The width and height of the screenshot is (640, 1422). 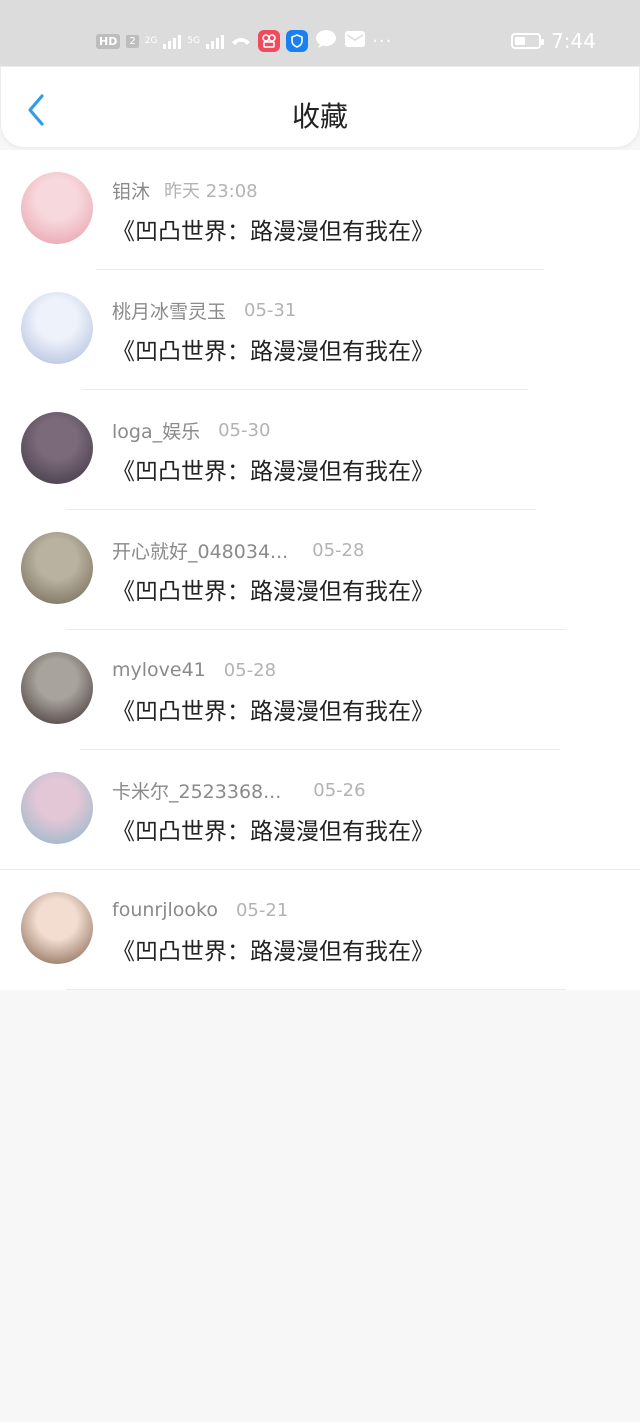 I want to click on username: mylove41, so click(x=159, y=670).